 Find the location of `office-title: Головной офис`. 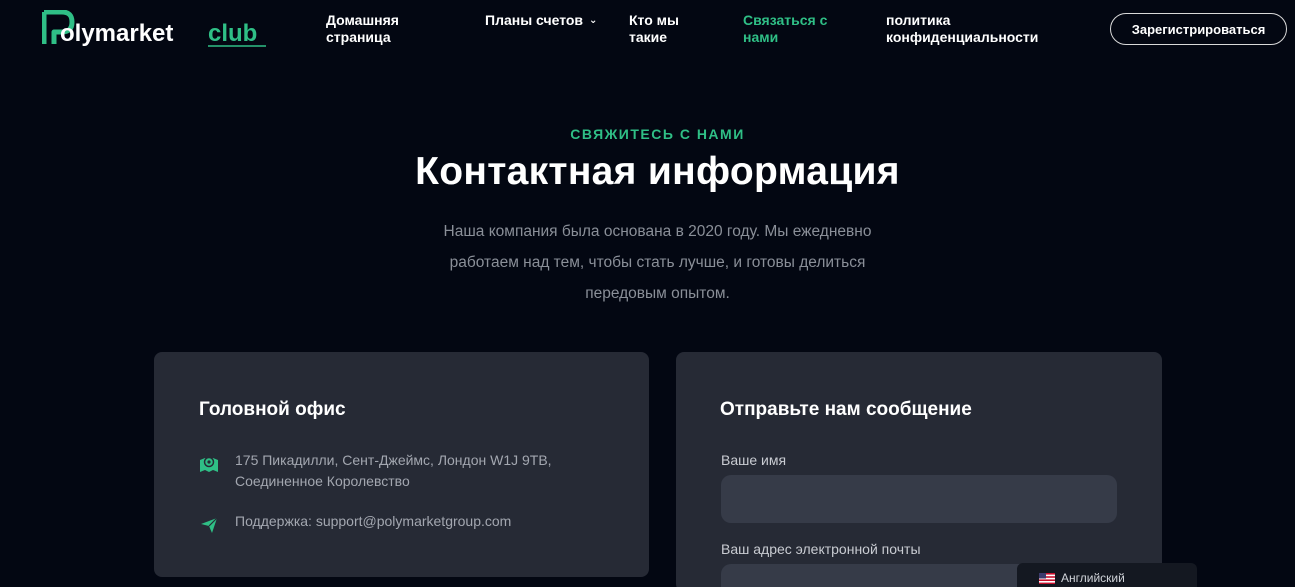

office-title: Головной офис is located at coordinates (272, 409).